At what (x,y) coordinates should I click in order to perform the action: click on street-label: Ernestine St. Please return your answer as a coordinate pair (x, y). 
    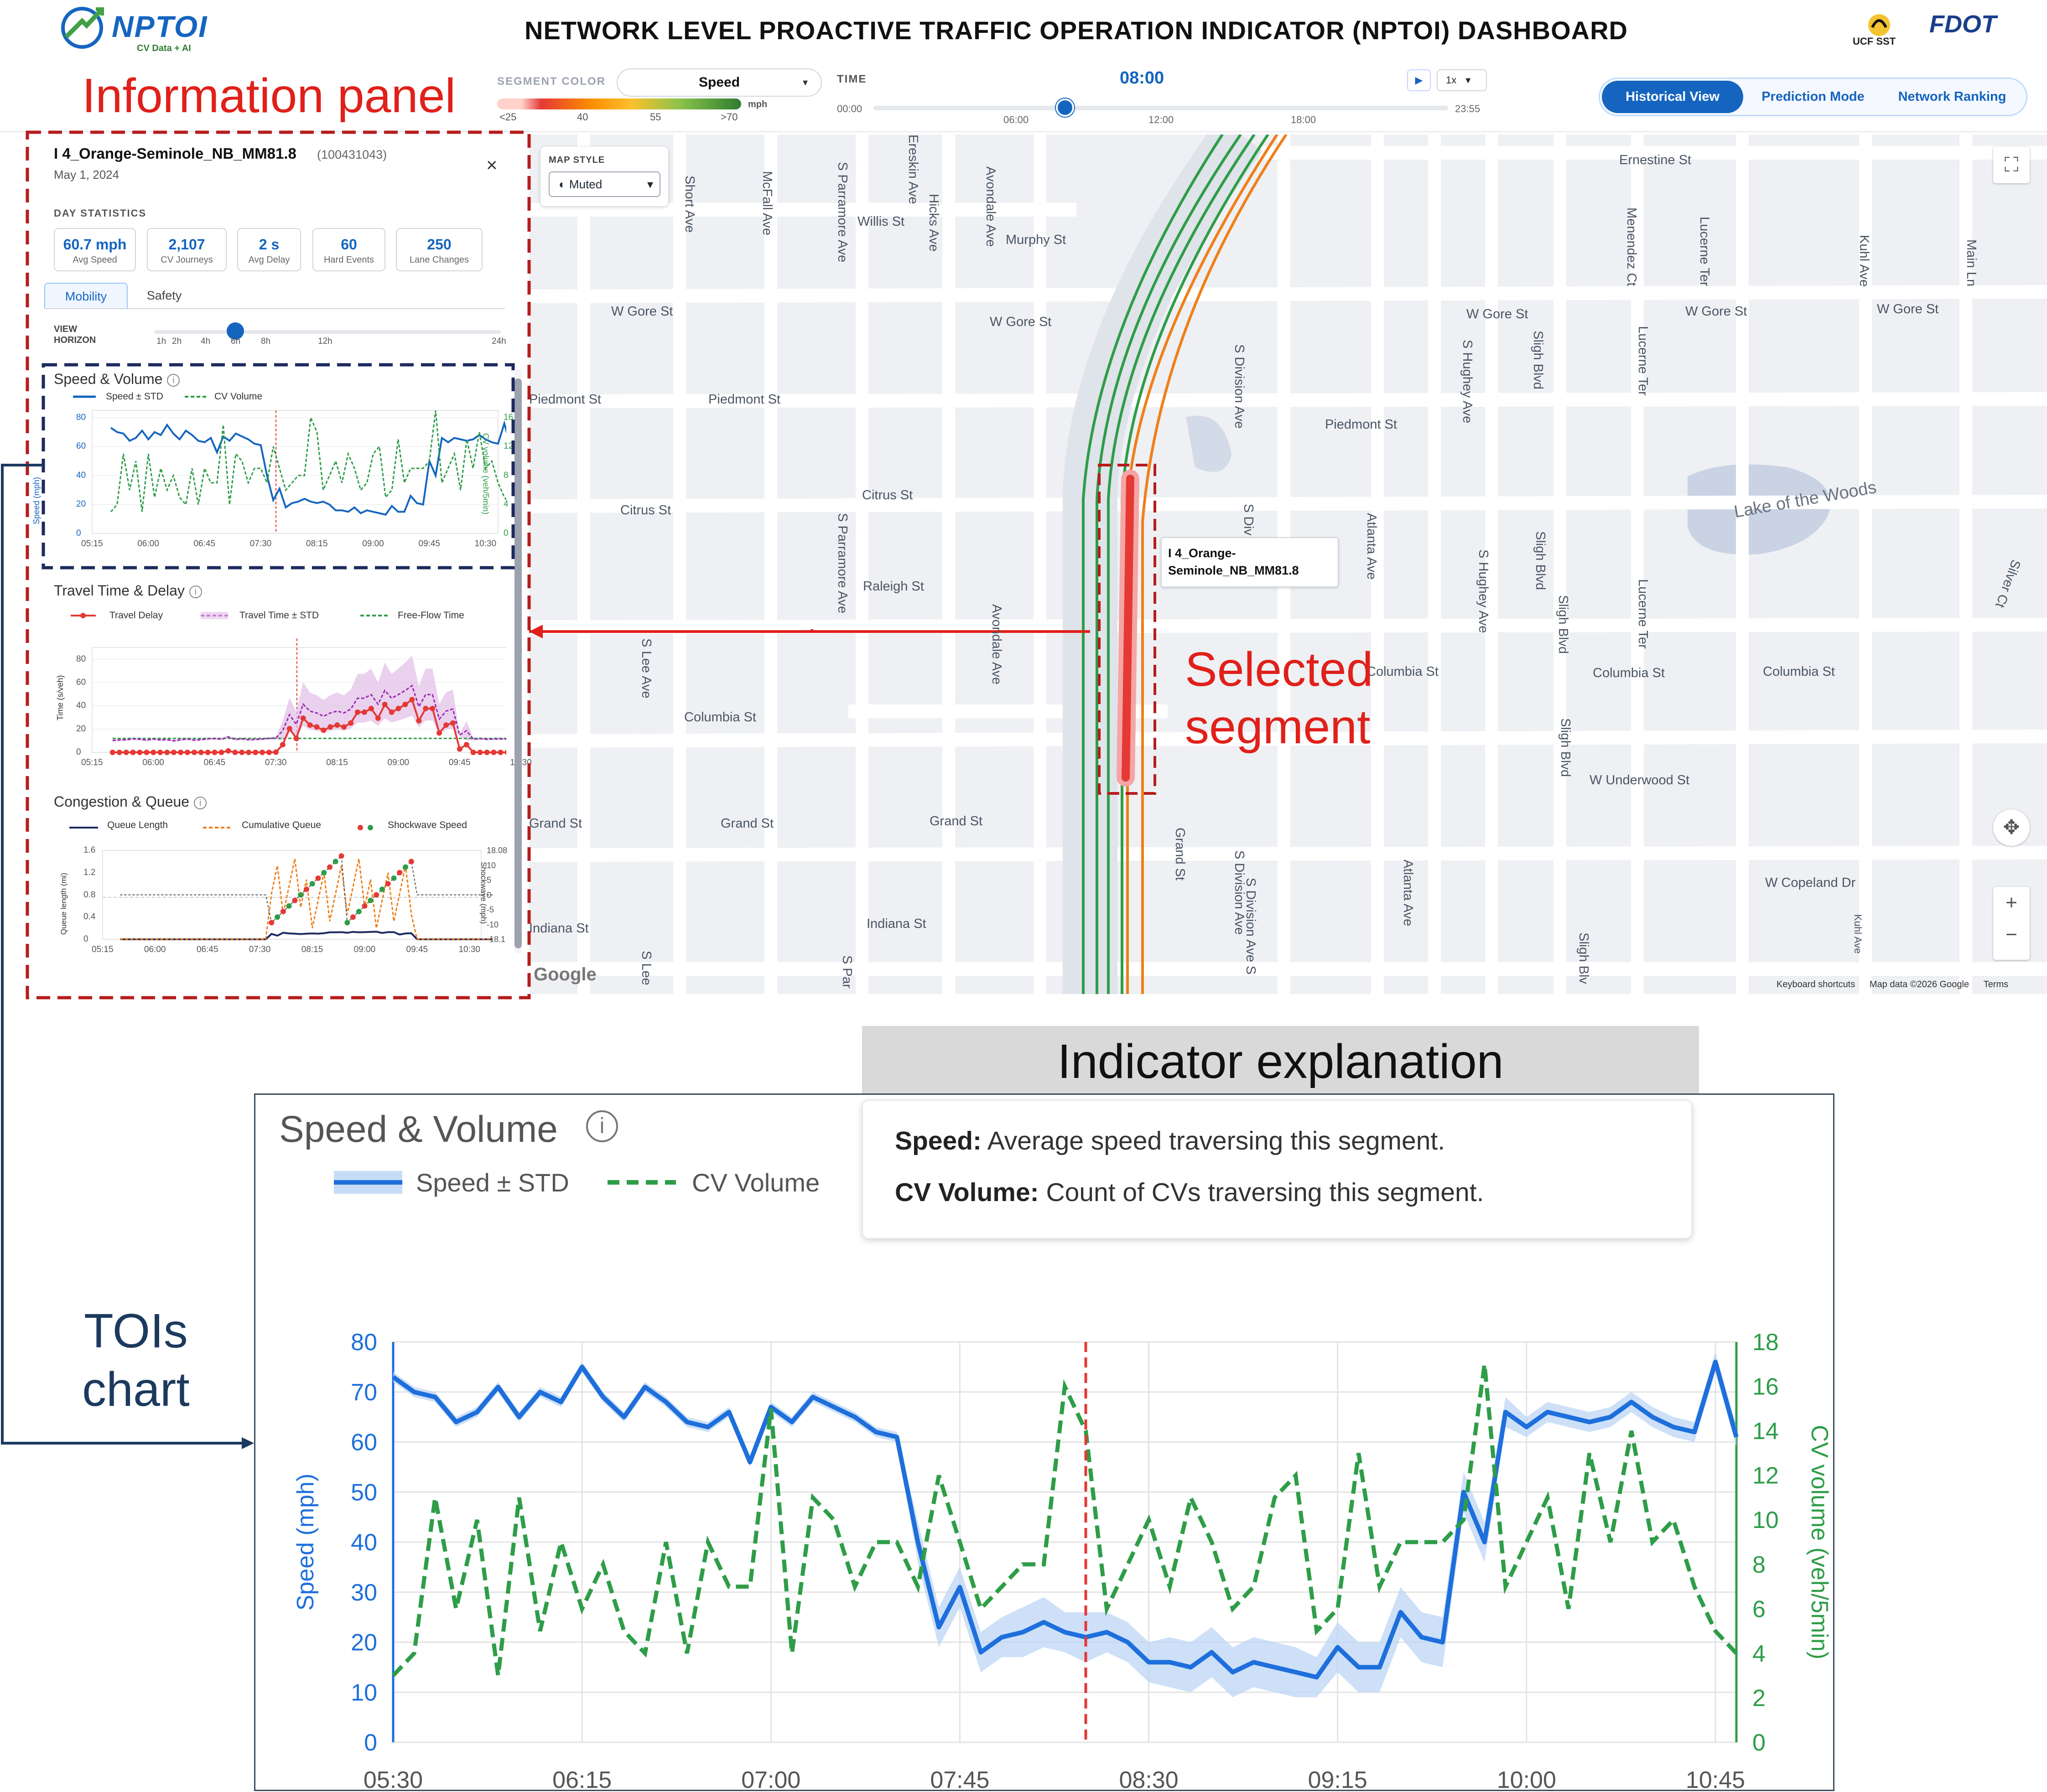
    Looking at the image, I should click on (1655, 160).